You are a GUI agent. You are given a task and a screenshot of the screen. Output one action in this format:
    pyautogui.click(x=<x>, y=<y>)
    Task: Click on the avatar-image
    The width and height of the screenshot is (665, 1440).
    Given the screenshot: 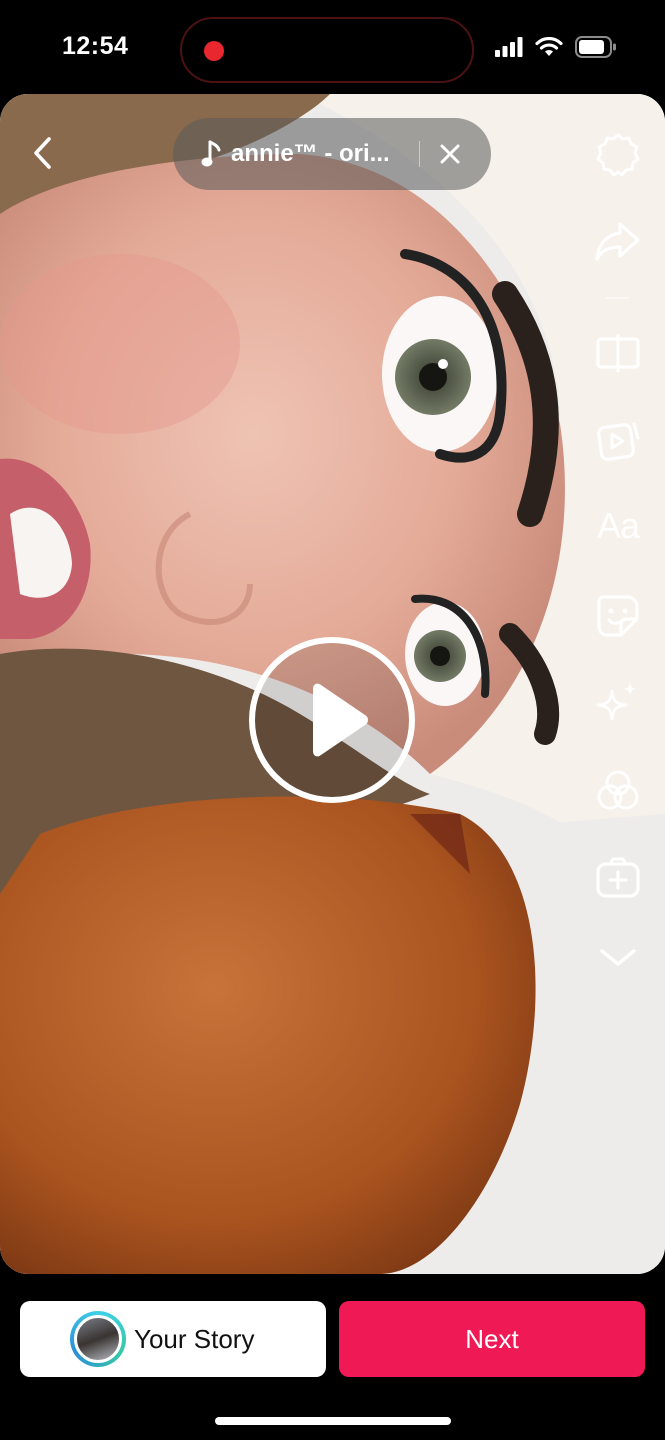 What is the action you would take?
    pyautogui.click(x=98, y=1339)
    